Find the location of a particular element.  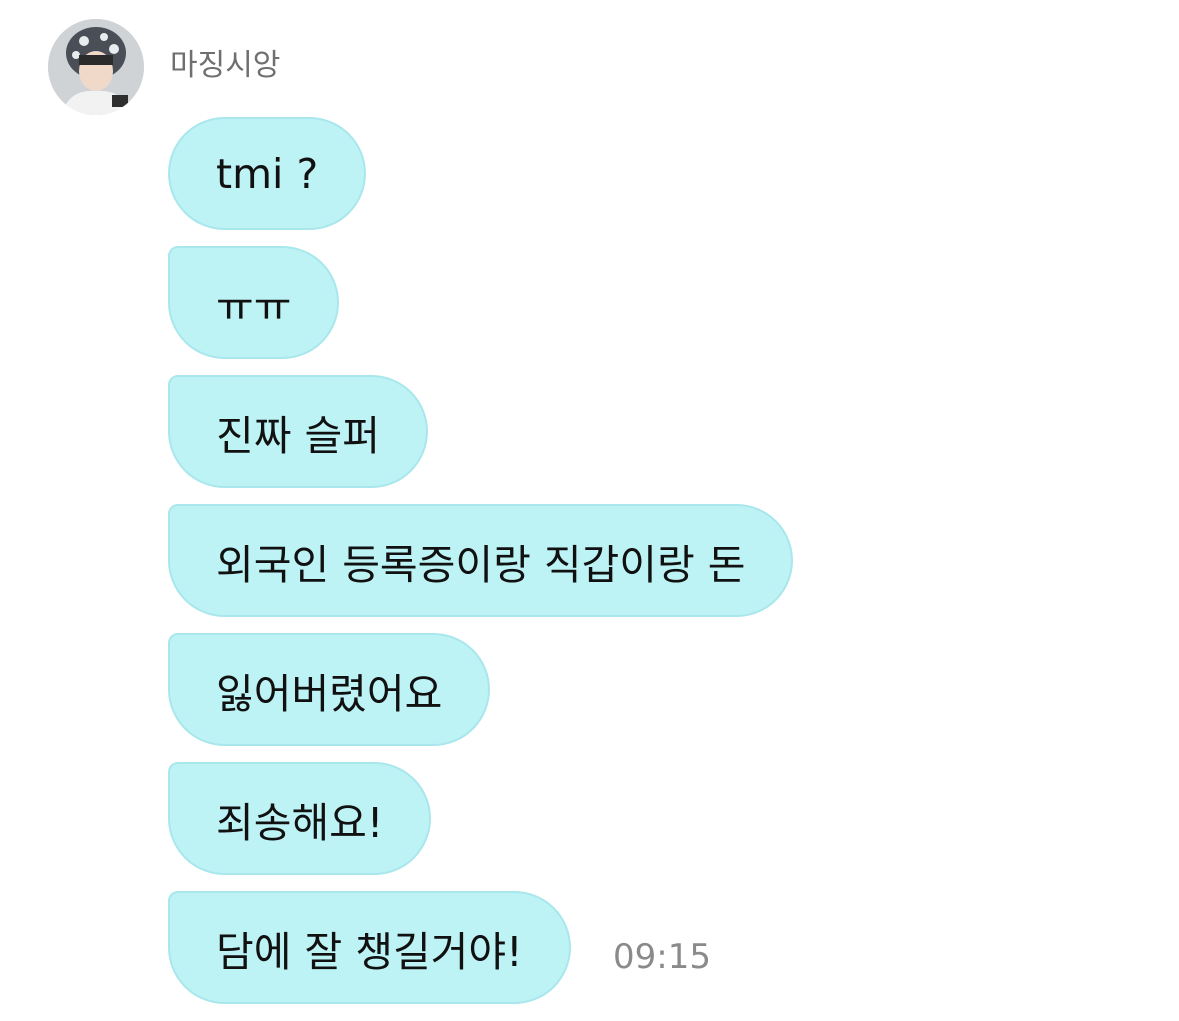

message-text: 외국인 등록증이랑 직갑이랑 돈 is located at coordinates (481, 564).